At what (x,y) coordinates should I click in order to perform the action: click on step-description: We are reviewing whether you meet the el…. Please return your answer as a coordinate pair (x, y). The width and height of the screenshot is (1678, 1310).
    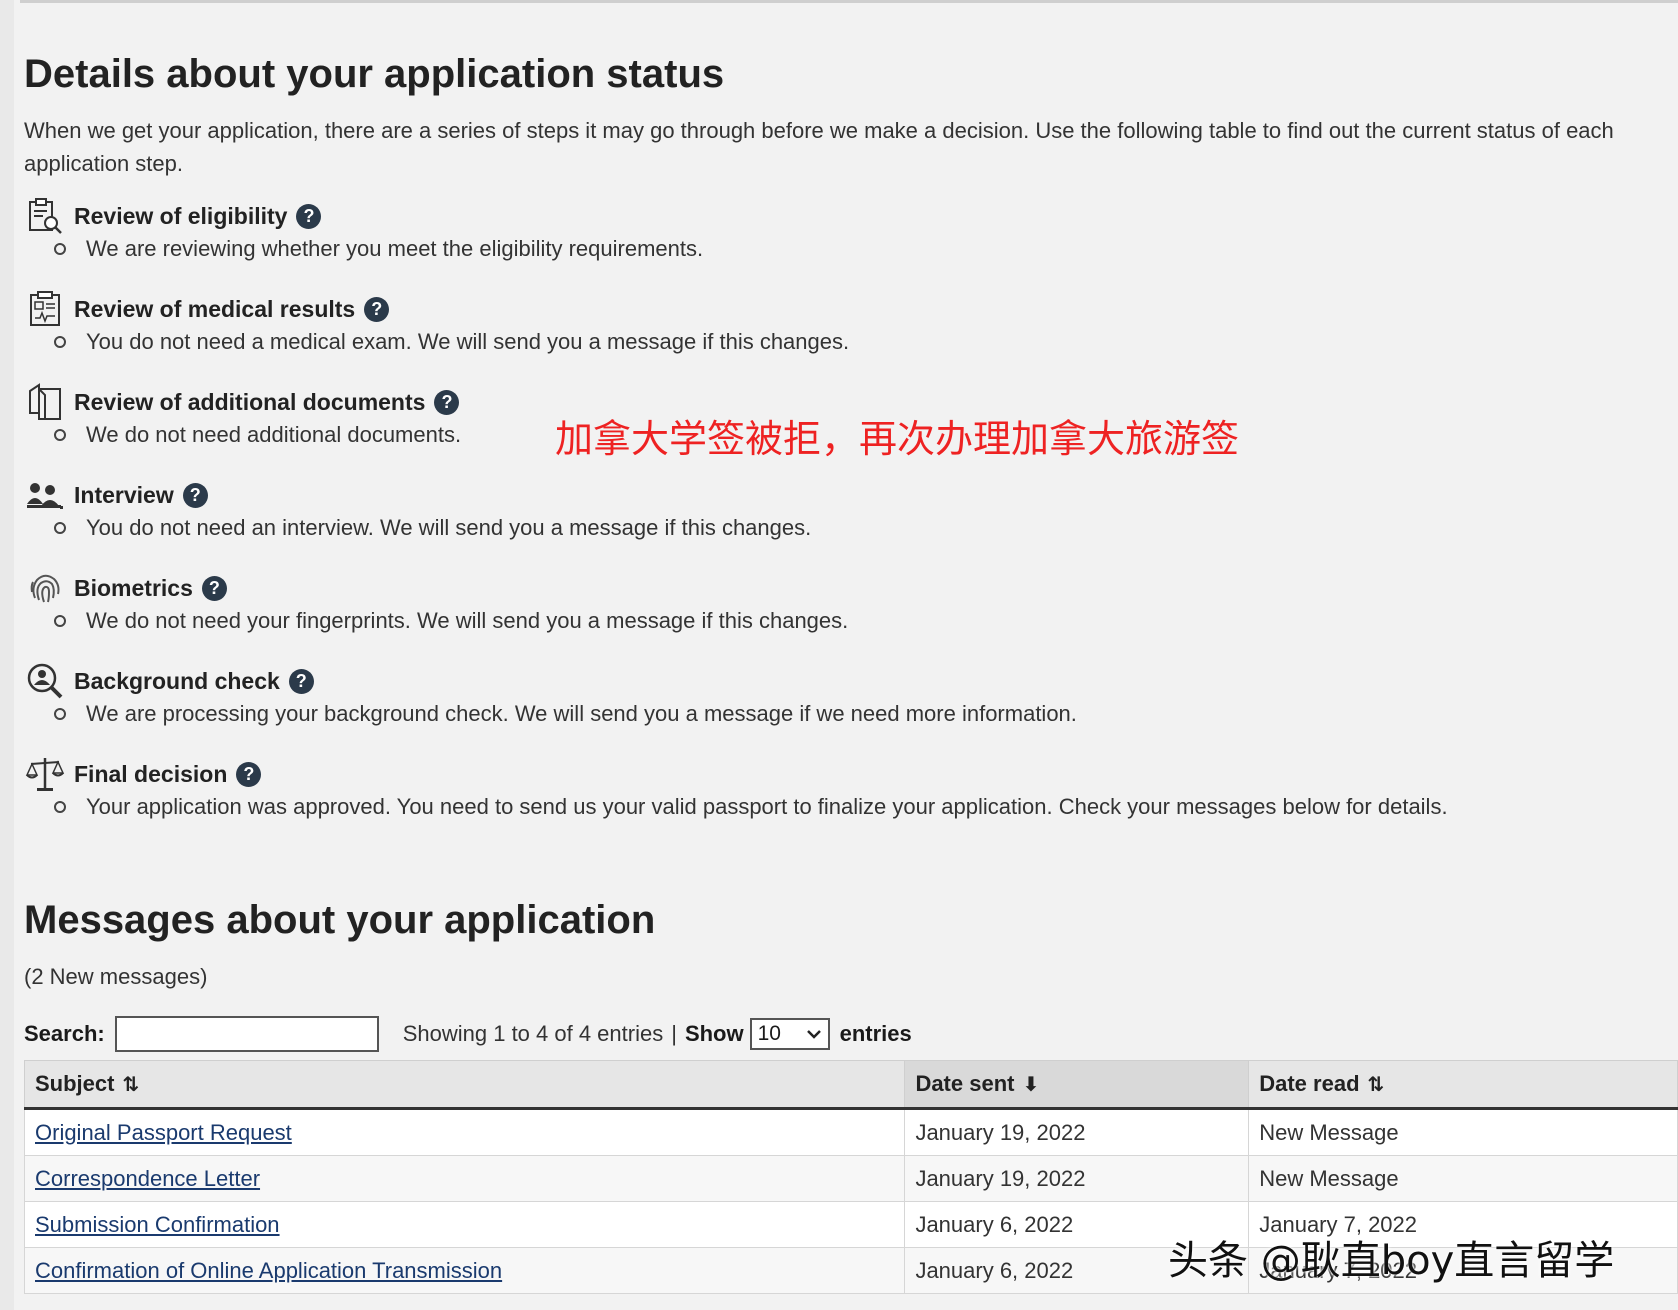
    Looking at the image, I should click on (395, 248).